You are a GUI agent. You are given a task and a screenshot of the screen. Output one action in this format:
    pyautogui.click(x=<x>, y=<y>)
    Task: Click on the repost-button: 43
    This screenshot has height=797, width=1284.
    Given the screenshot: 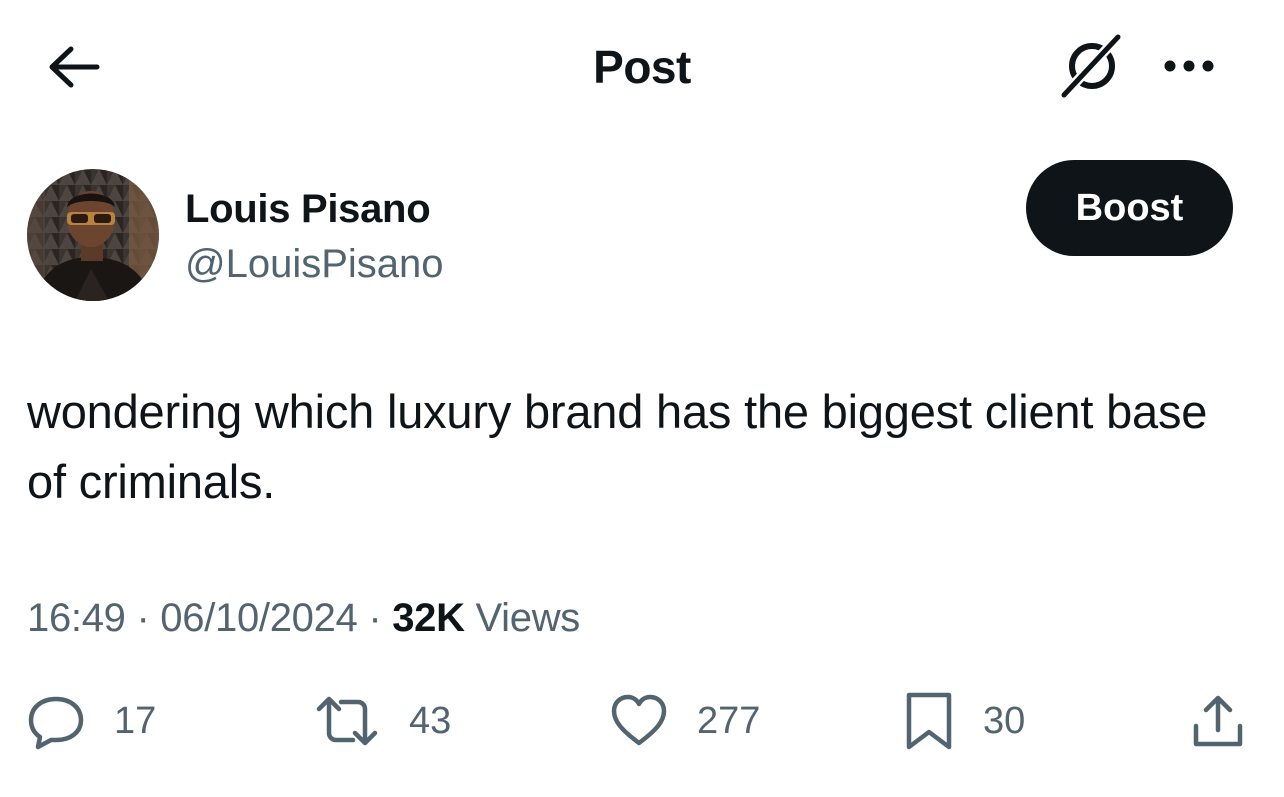 What is the action you would take?
    pyautogui.click(x=382, y=721)
    